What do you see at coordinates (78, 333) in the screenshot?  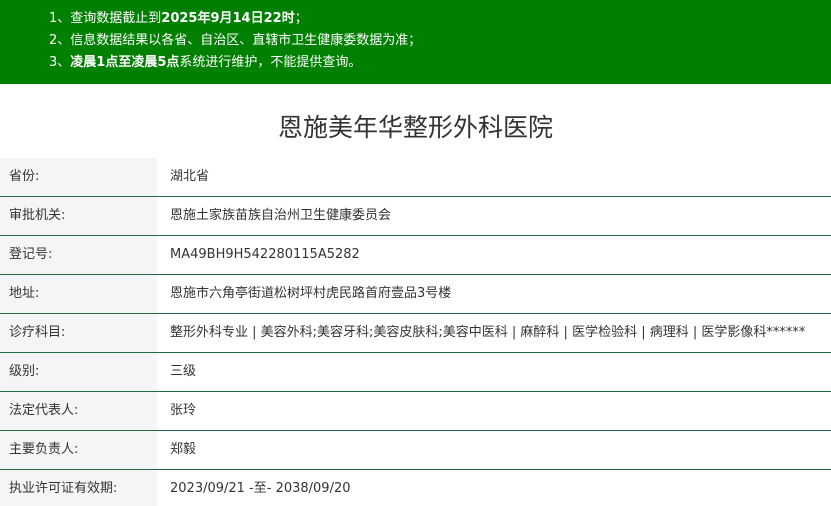 I see `detail-label: 诊疗科目:` at bounding box center [78, 333].